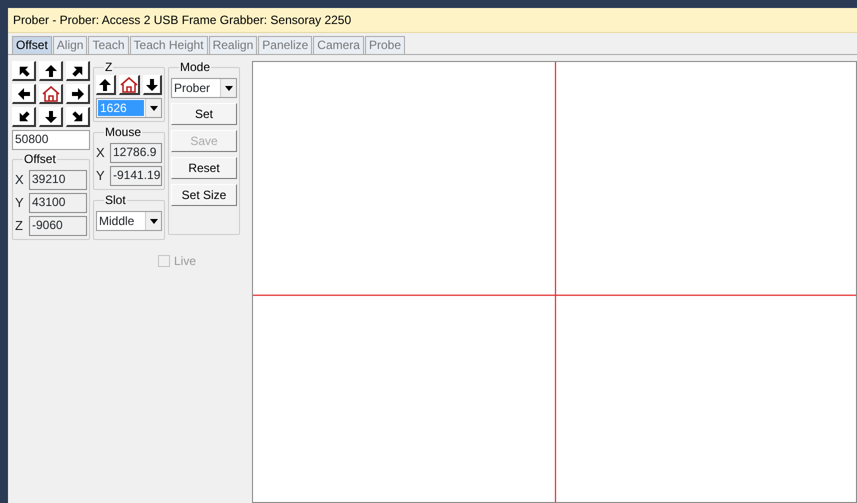 This screenshot has width=857, height=503. I want to click on tab: Camera, so click(338, 45).